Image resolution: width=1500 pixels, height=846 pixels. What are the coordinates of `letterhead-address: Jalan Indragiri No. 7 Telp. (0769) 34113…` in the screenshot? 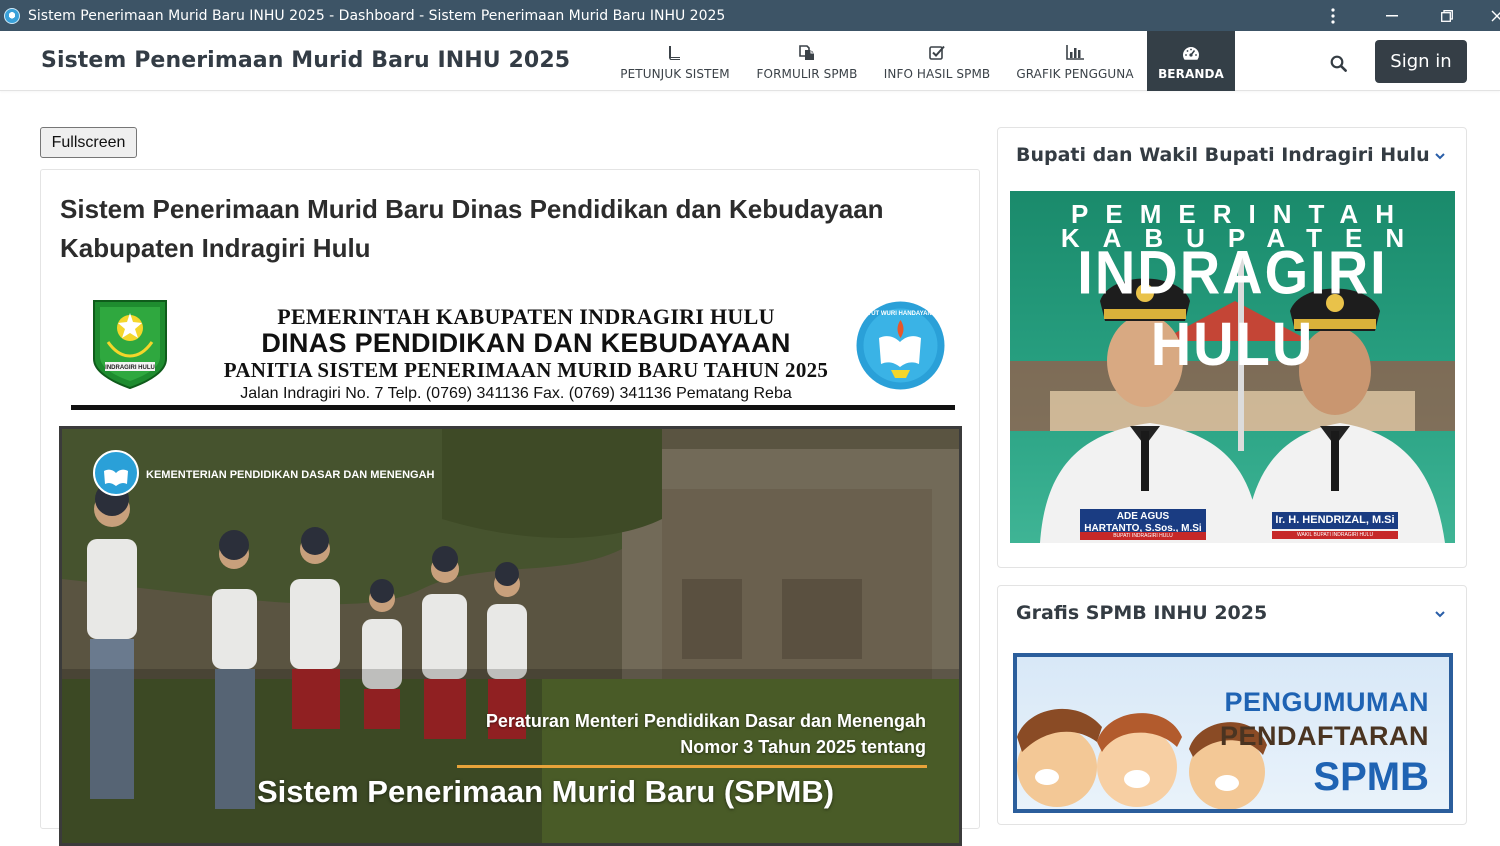 It's located at (516, 393).